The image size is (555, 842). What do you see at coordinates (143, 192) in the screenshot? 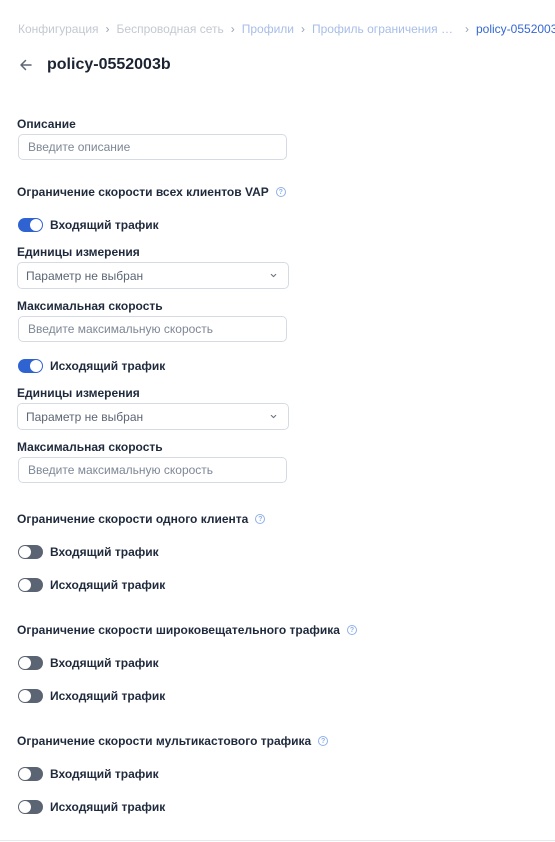
I see `vap-section-title-text: Ограничение скорости всех клиентов VAP` at bounding box center [143, 192].